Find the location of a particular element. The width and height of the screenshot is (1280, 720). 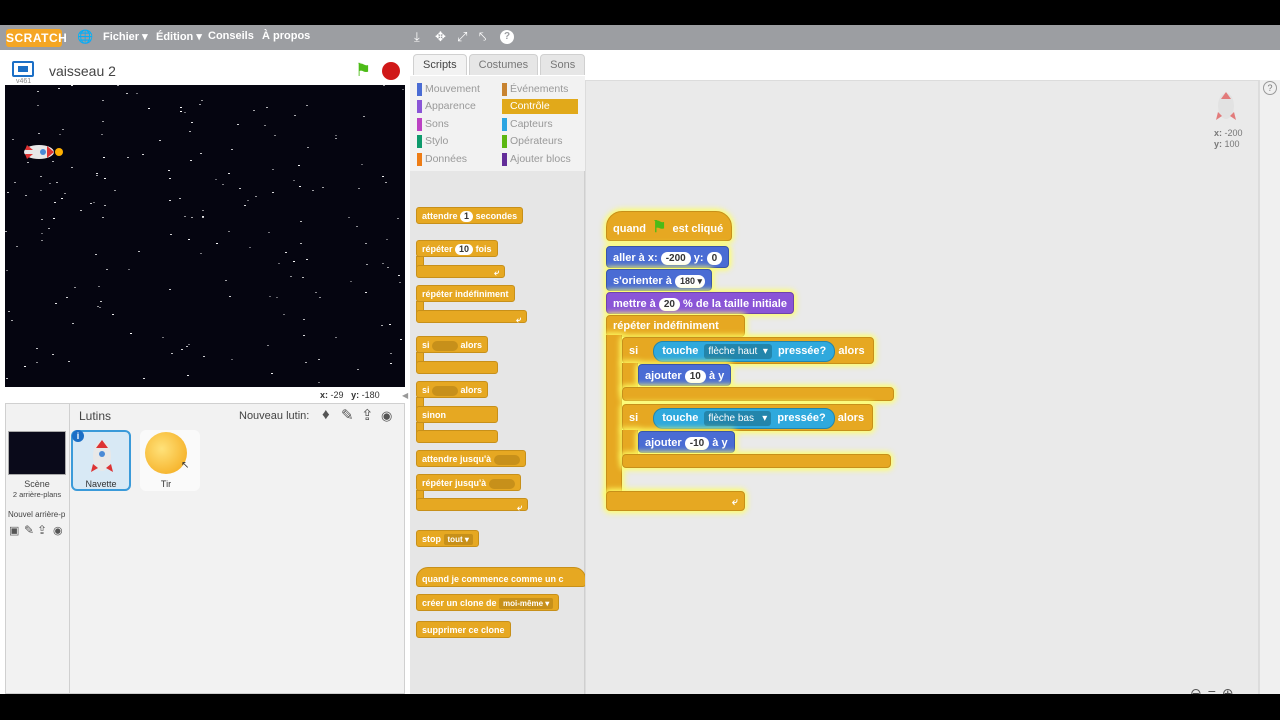

goto-y-input: 0 is located at coordinates (714, 258).